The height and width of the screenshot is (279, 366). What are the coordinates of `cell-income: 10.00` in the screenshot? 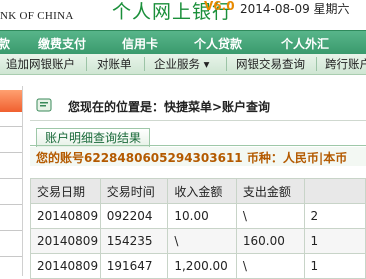 It's located at (202, 216).